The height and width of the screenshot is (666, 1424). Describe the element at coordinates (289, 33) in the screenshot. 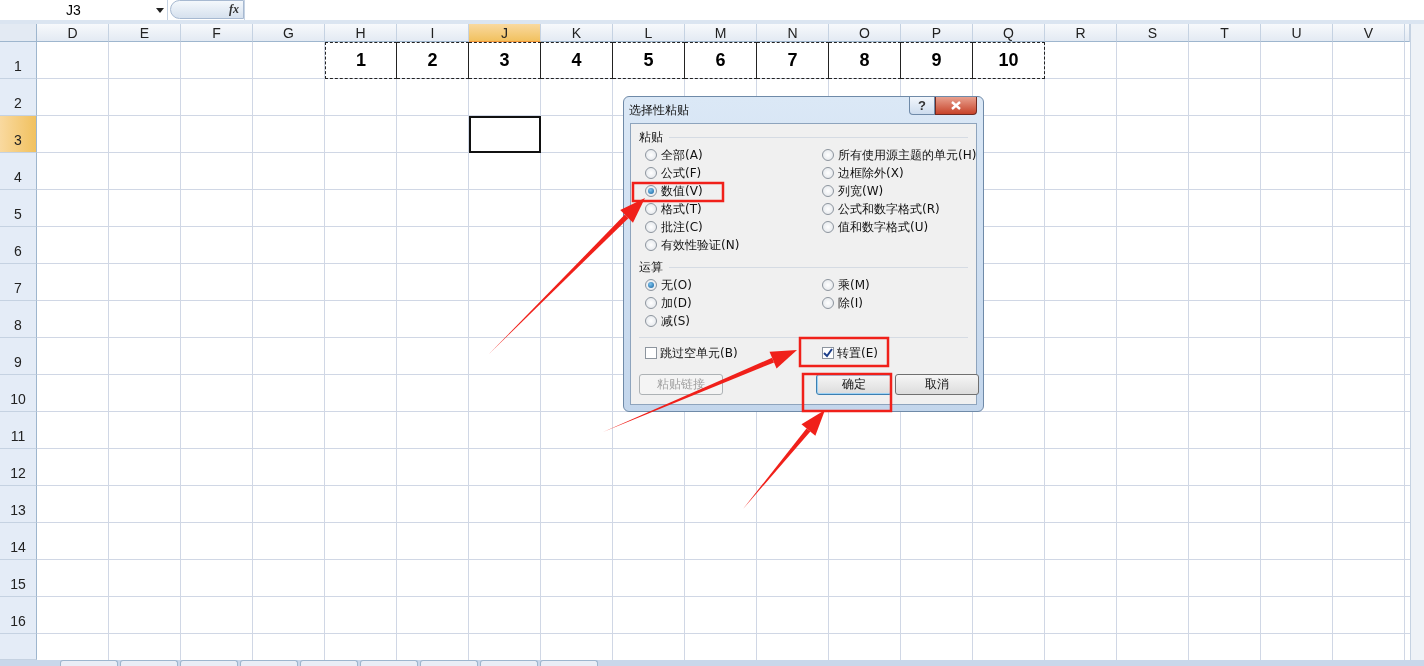

I see `column-header: G` at that location.